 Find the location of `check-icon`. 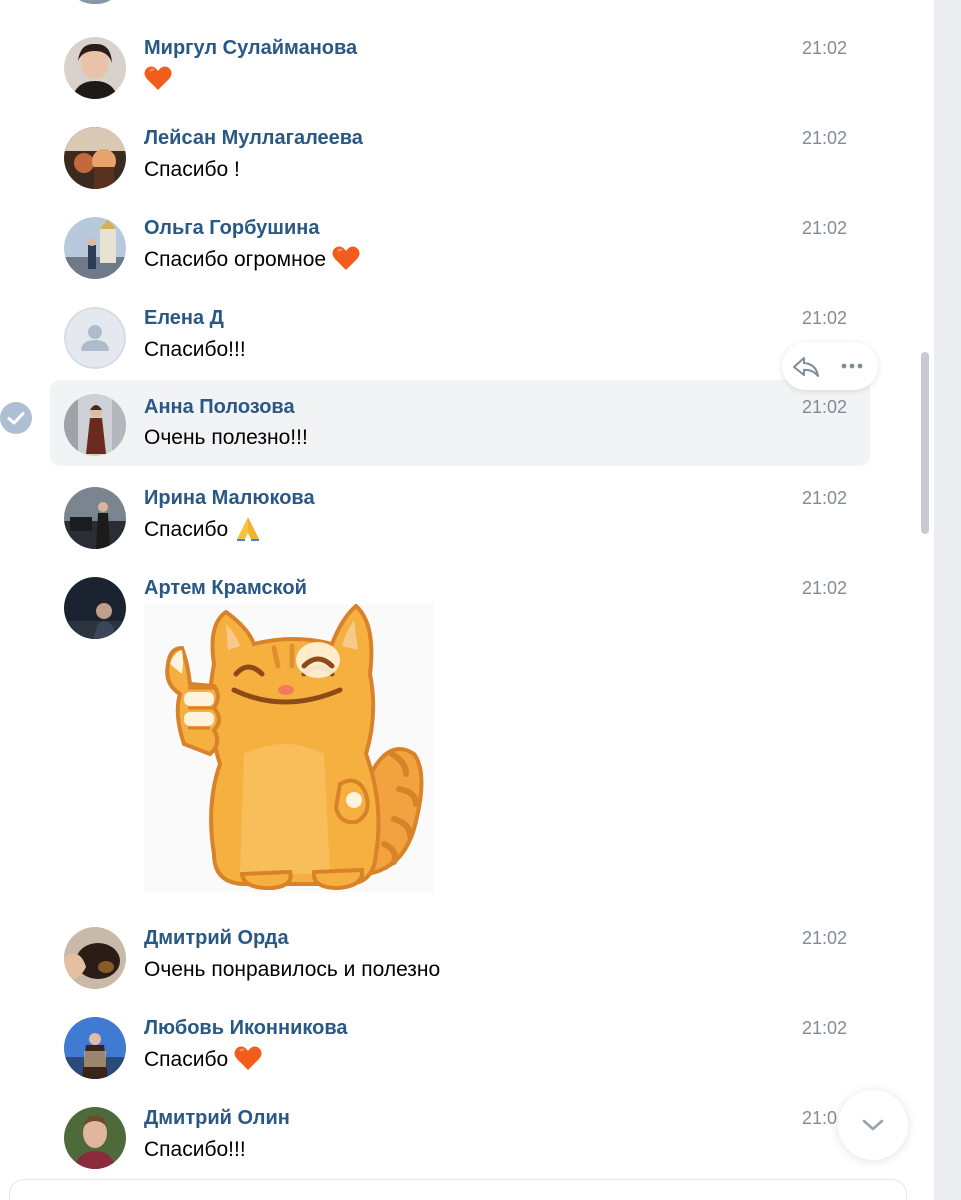

check-icon is located at coordinates (16, 418).